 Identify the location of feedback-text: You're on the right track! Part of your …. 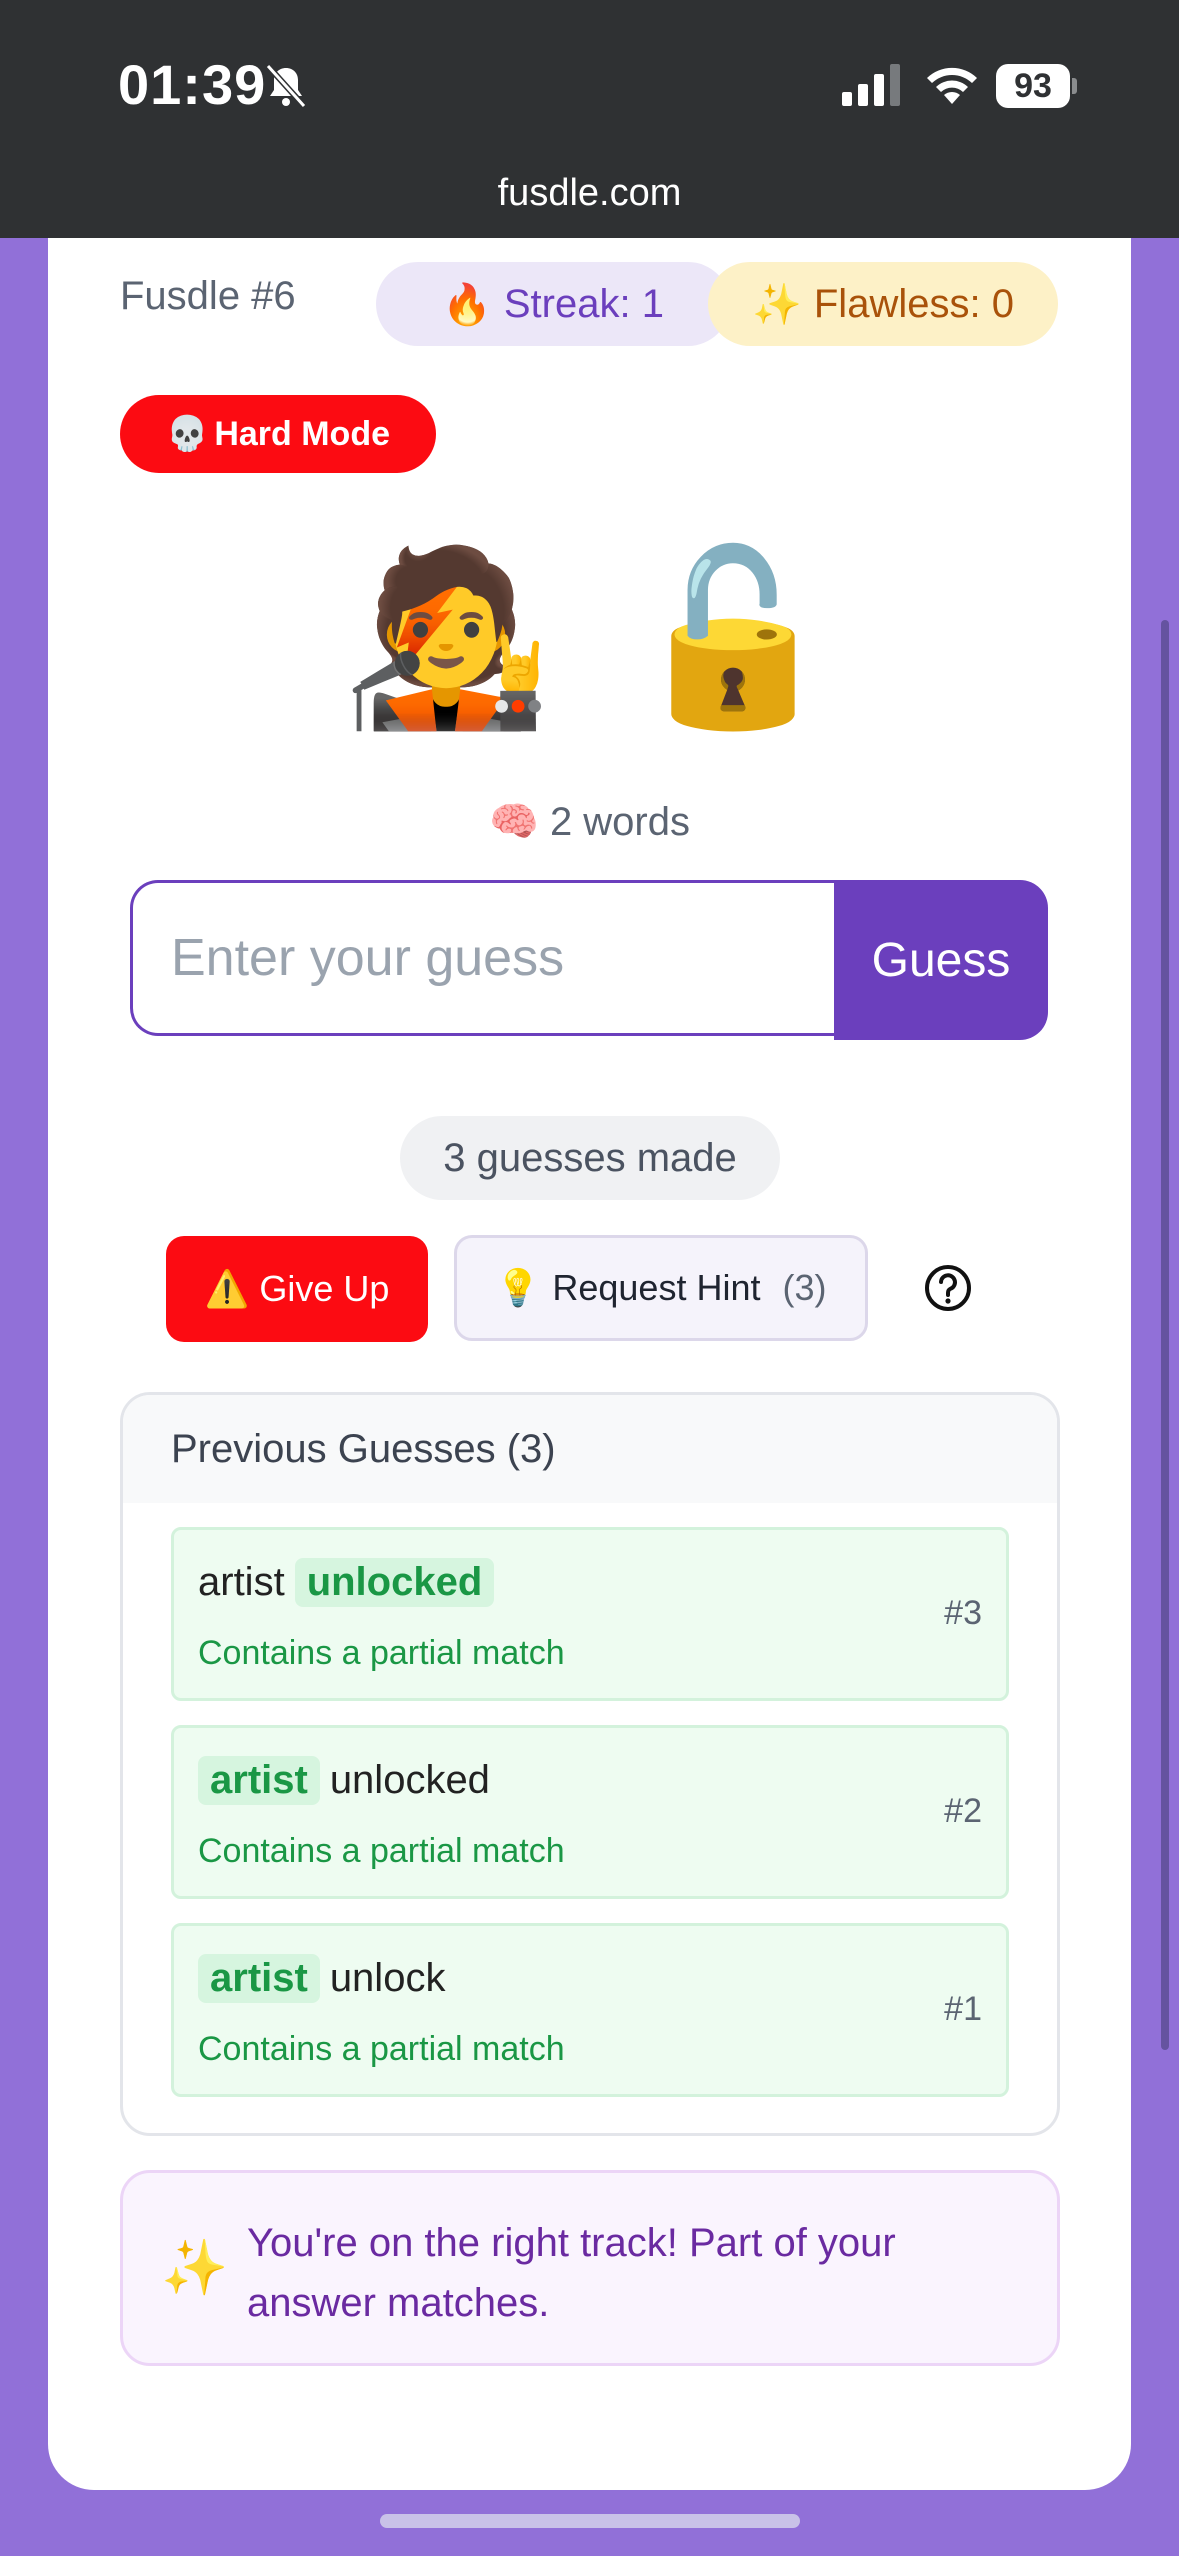
(571, 2273).